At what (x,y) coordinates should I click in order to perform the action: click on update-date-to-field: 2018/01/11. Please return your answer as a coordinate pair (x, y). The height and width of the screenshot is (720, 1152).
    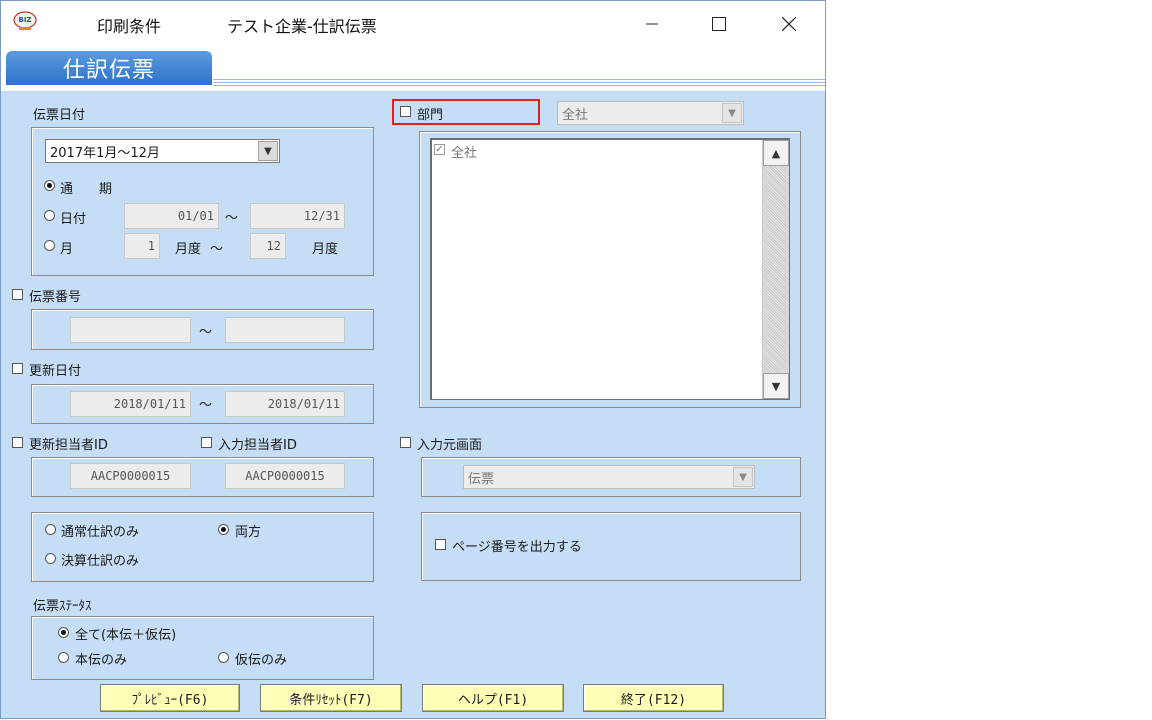
    Looking at the image, I should click on (285, 404).